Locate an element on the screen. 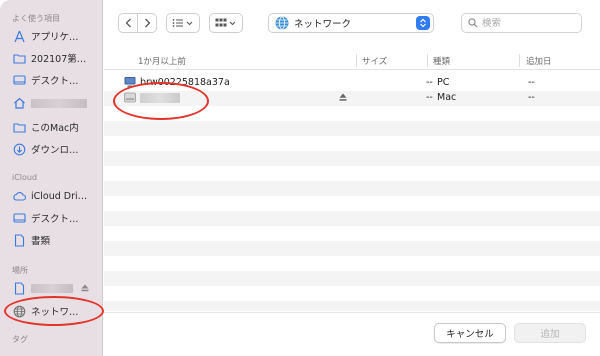  icloud-section-title: iCloud is located at coordinates (25, 177).